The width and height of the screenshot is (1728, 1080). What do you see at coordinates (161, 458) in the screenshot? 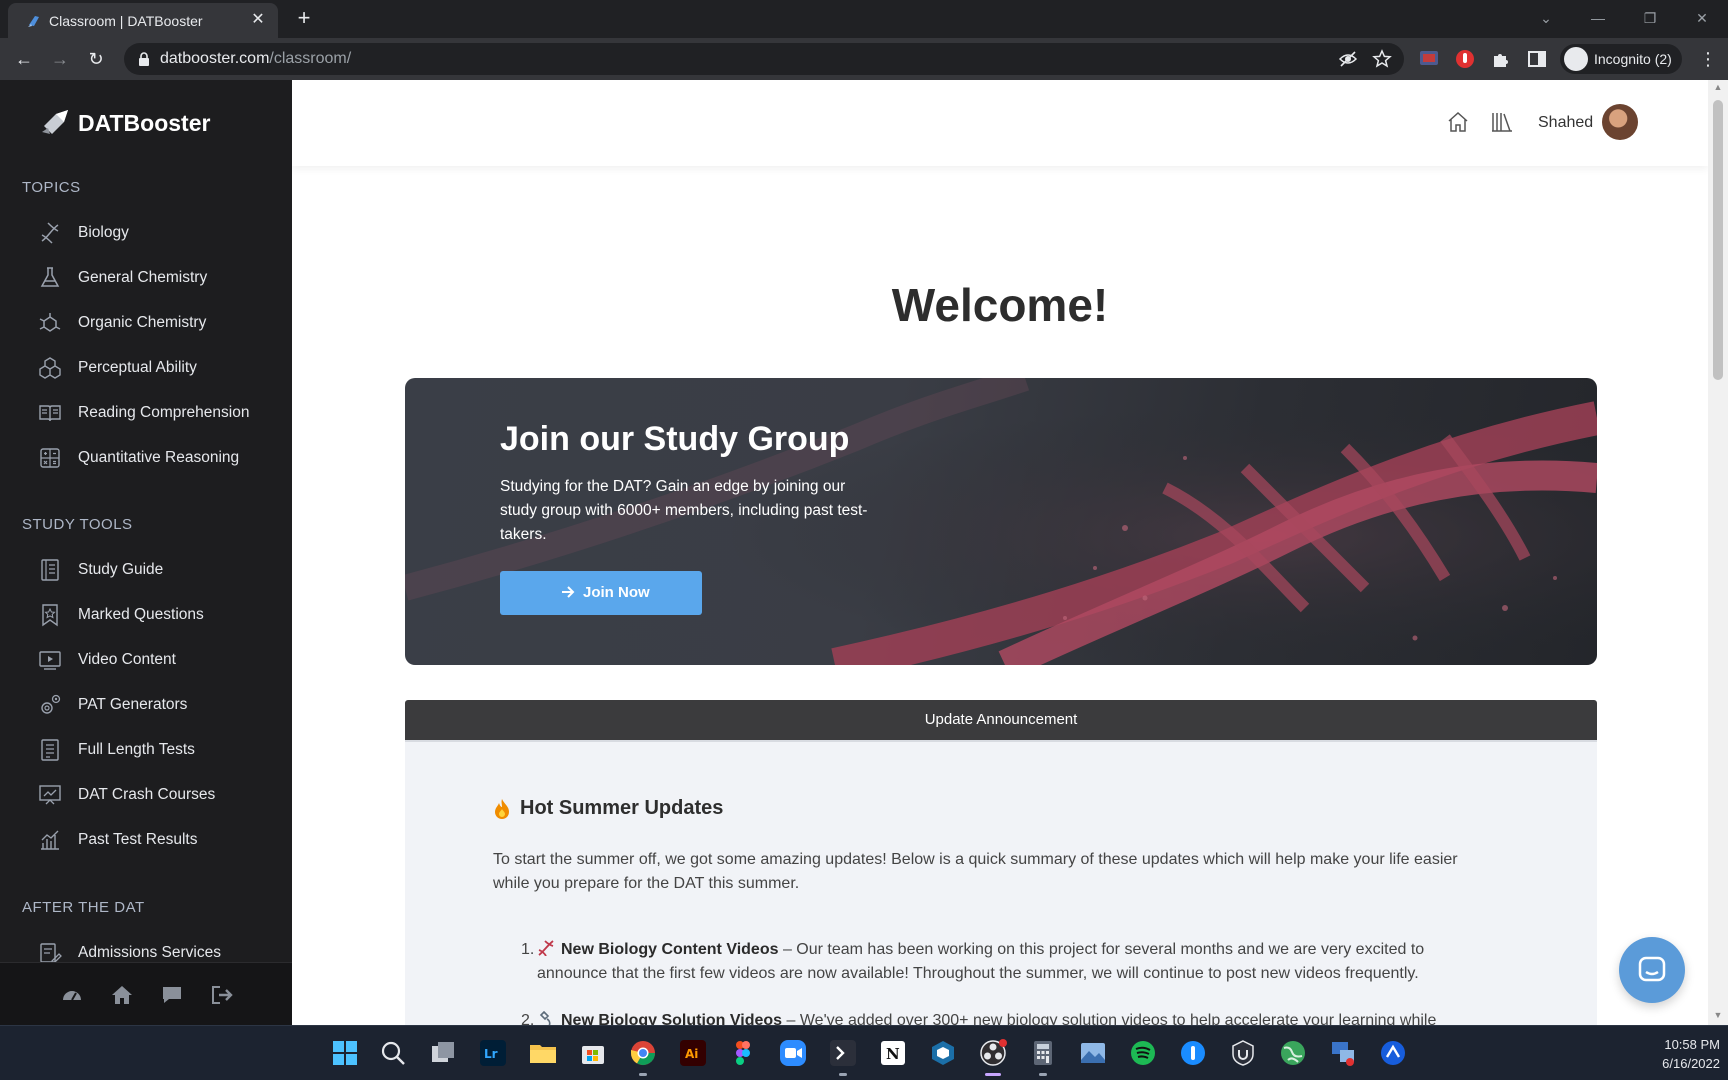
I see `sidebar-item-quantitative-reasoning: Quantitative Reasoning` at bounding box center [161, 458].